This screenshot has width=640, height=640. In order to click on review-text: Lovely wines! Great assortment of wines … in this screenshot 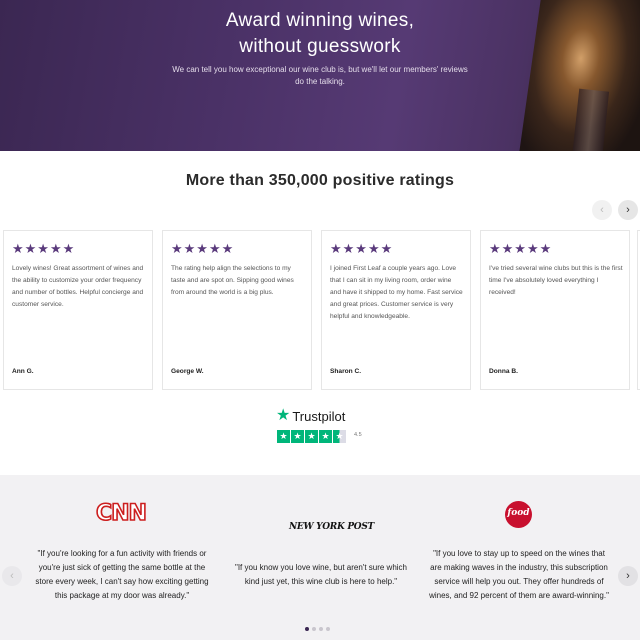, I will do `click(78, 286)`.